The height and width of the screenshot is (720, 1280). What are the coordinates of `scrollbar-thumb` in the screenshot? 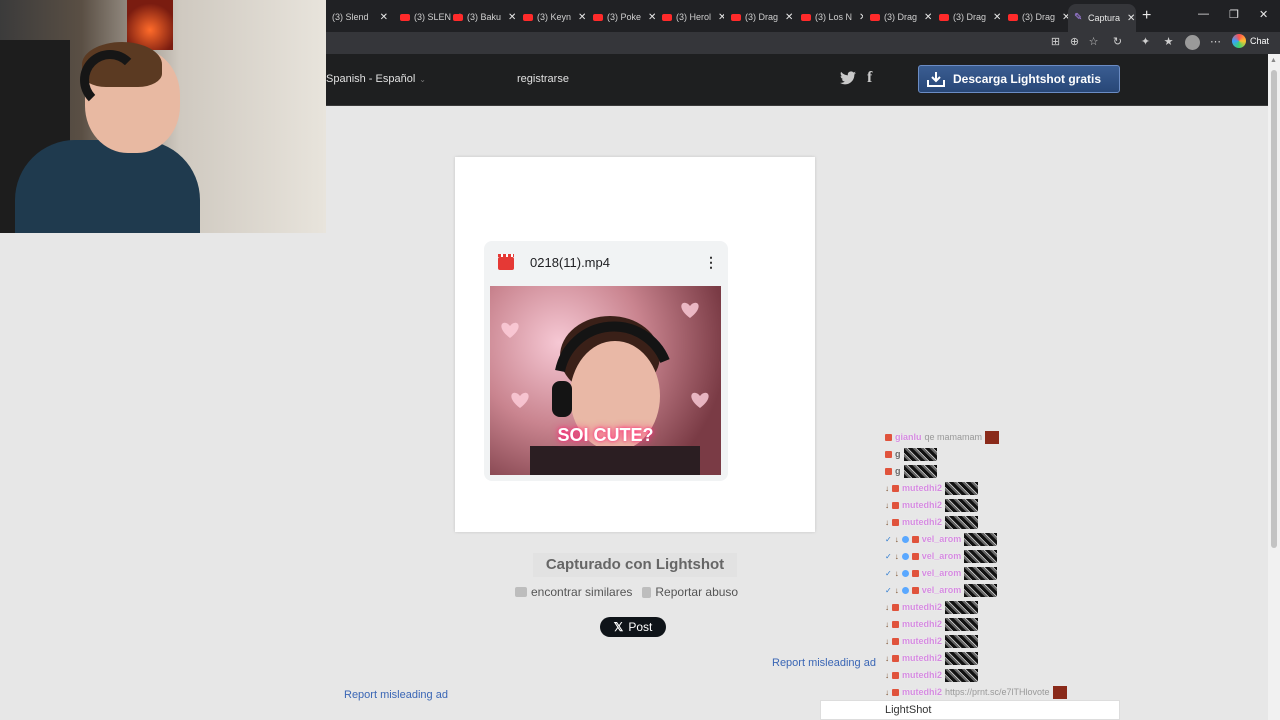 It's located at (1274, 309).